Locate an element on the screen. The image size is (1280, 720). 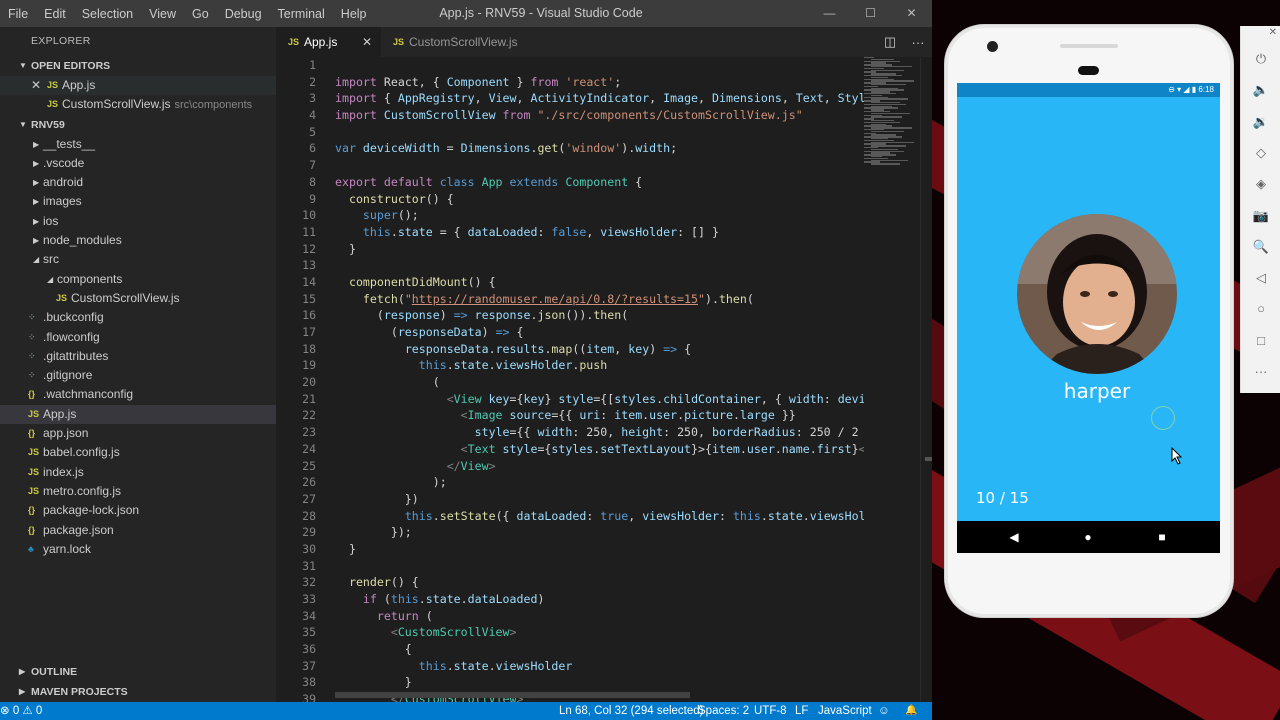
line-number: 7 is located at coordinates (312, 165).